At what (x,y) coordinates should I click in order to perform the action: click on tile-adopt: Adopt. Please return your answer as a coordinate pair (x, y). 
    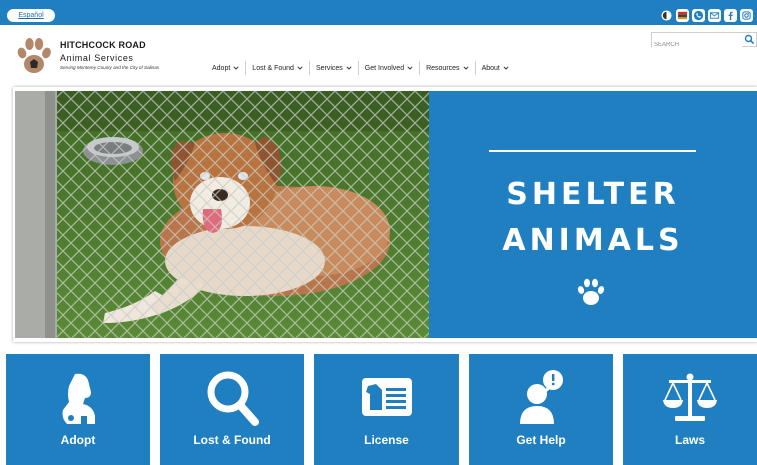
    Looking at the image, I should click on (78, 409).